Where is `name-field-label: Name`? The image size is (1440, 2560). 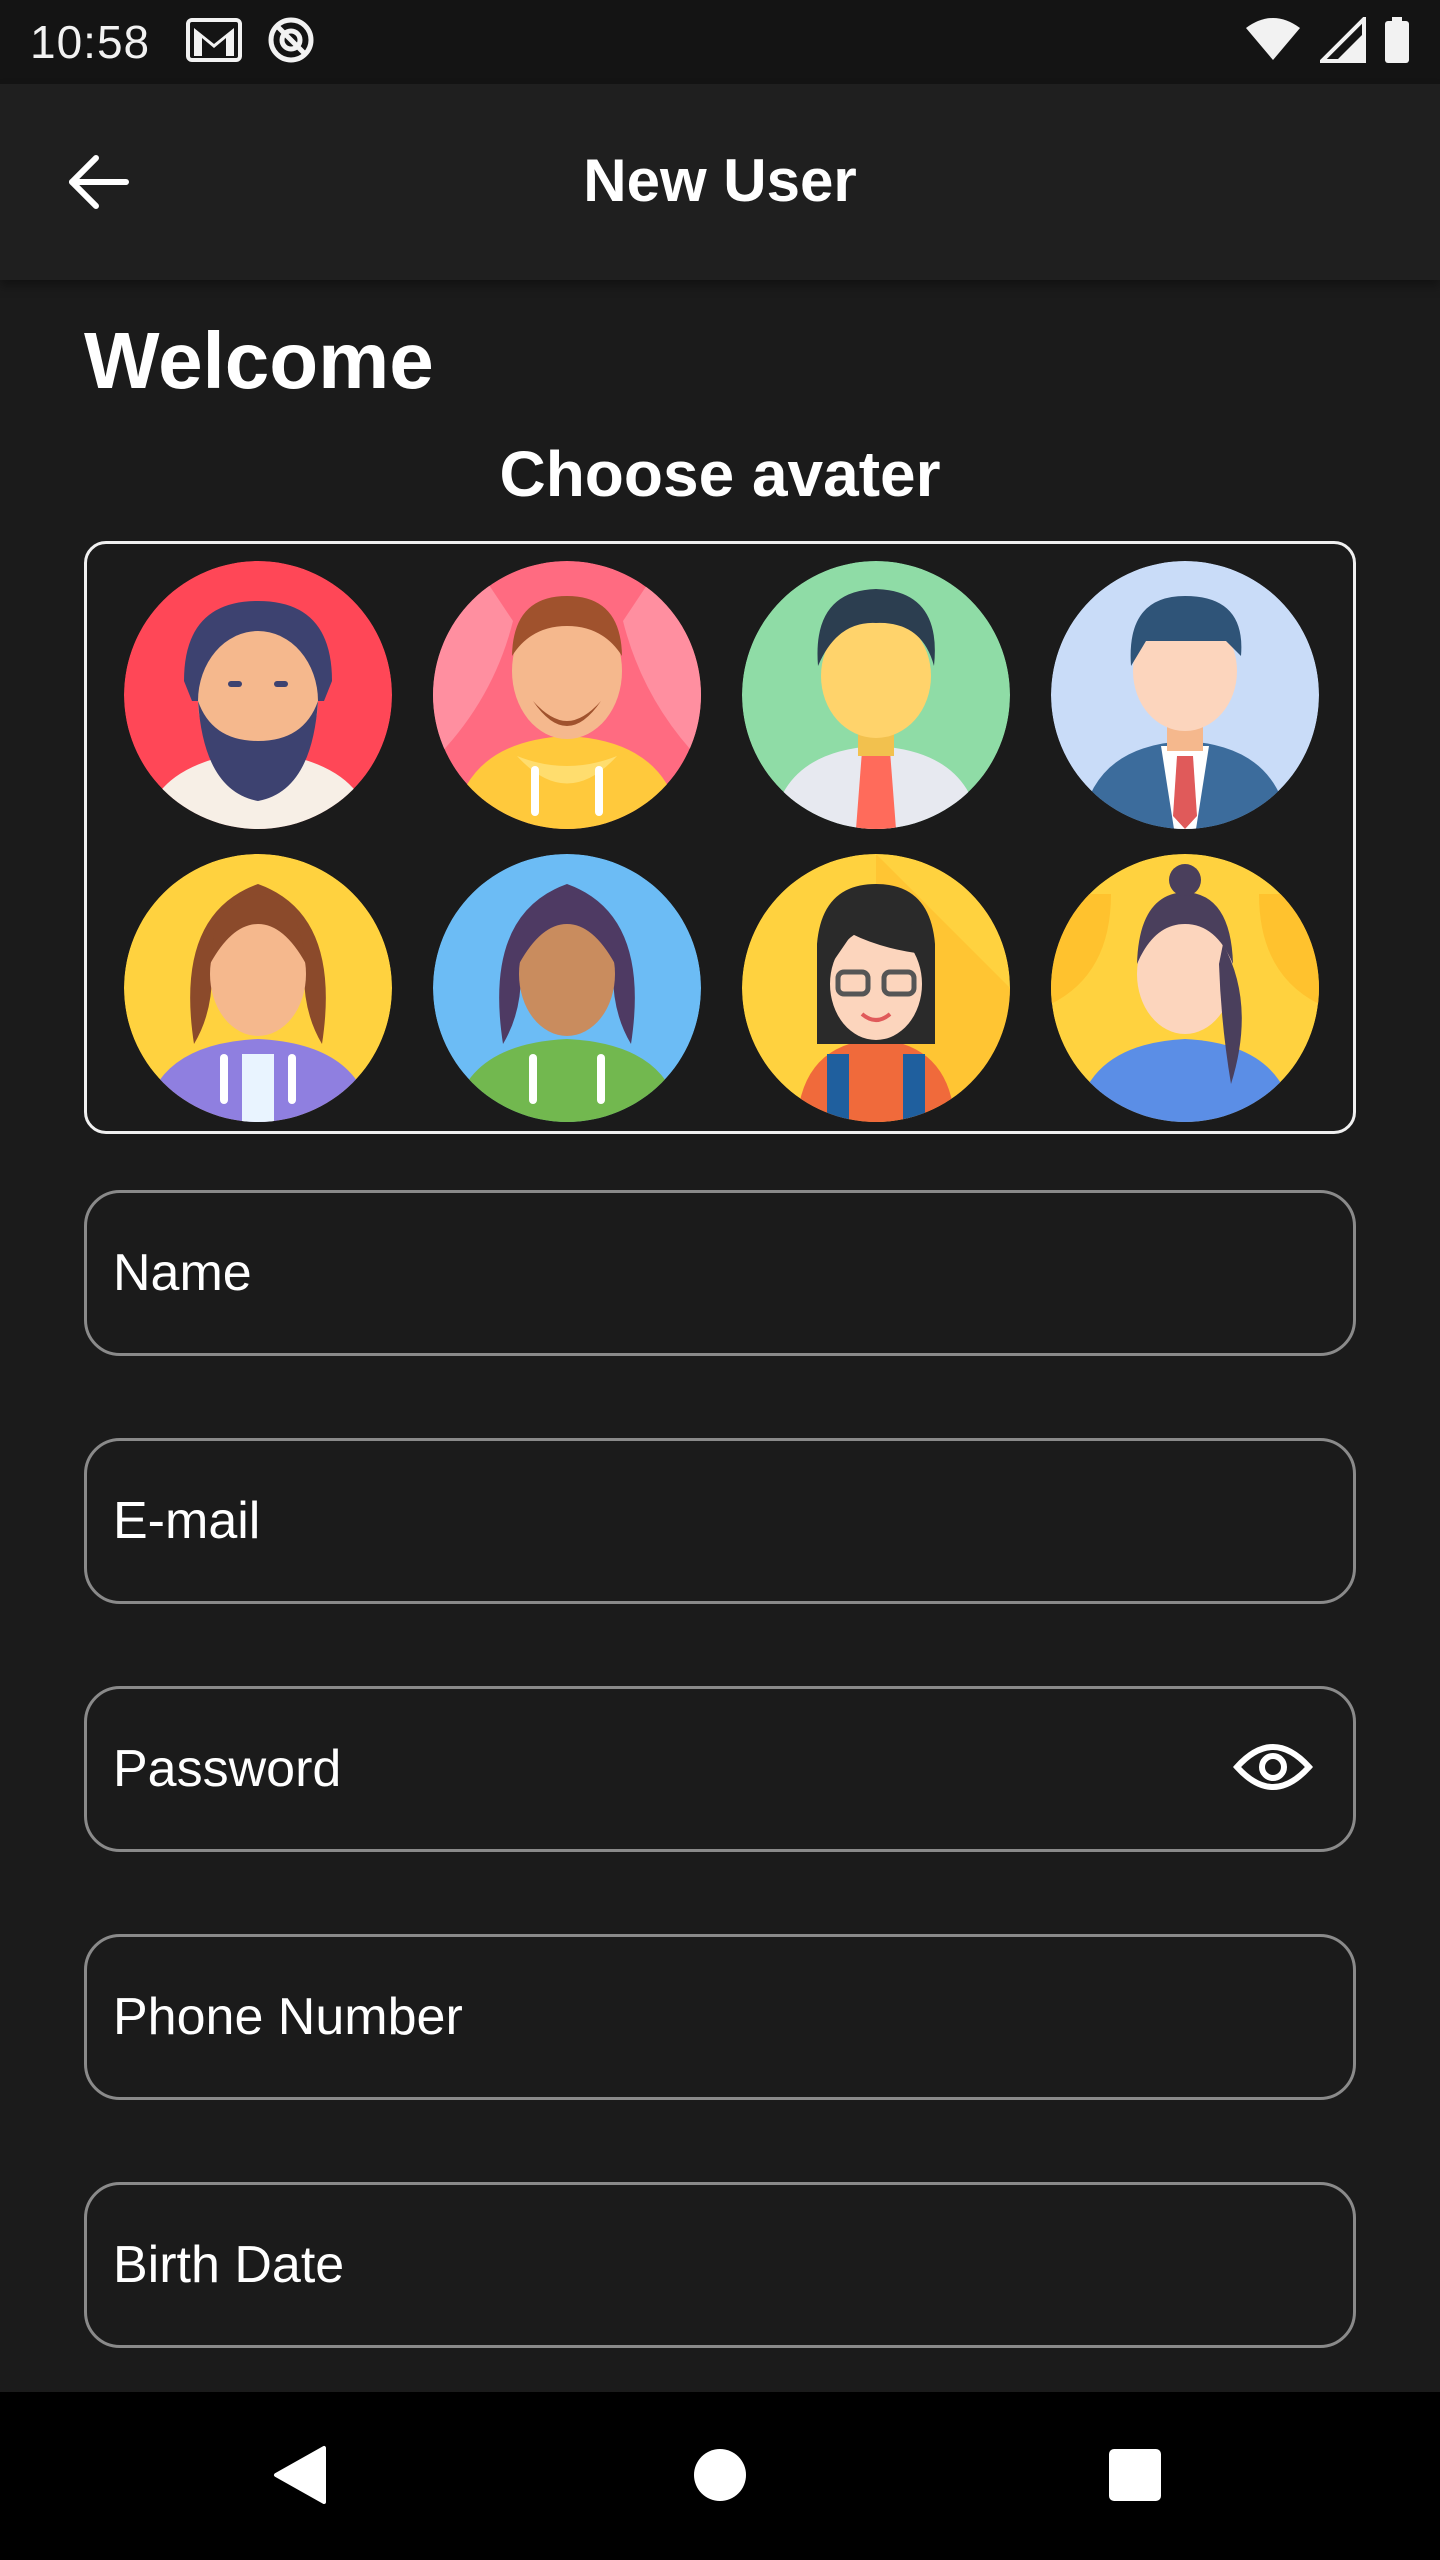
name-field-label: Name is located at coordinates (182, 1273).